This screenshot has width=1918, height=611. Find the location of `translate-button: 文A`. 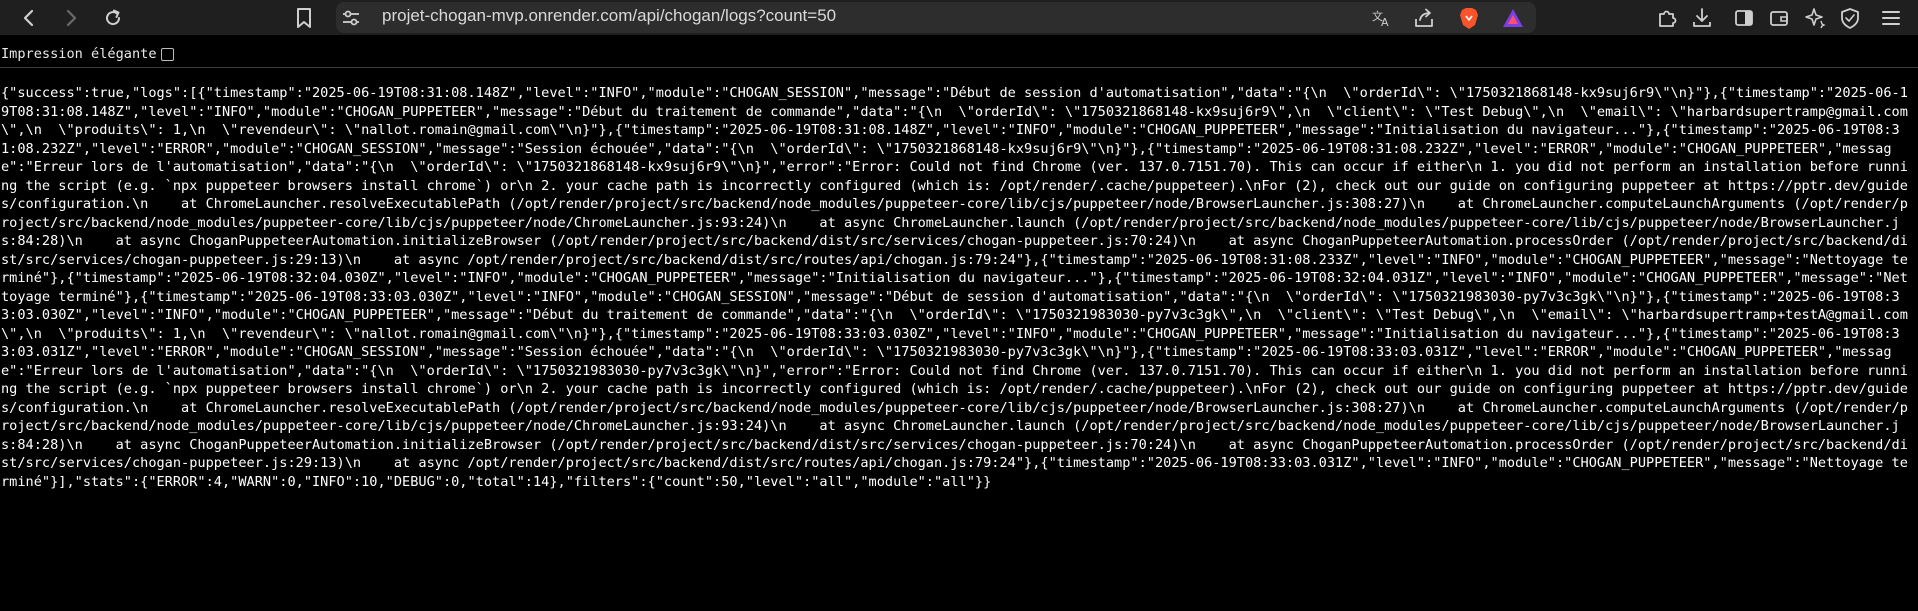

translate-button: 文A is located at coordinates (1382, 18).